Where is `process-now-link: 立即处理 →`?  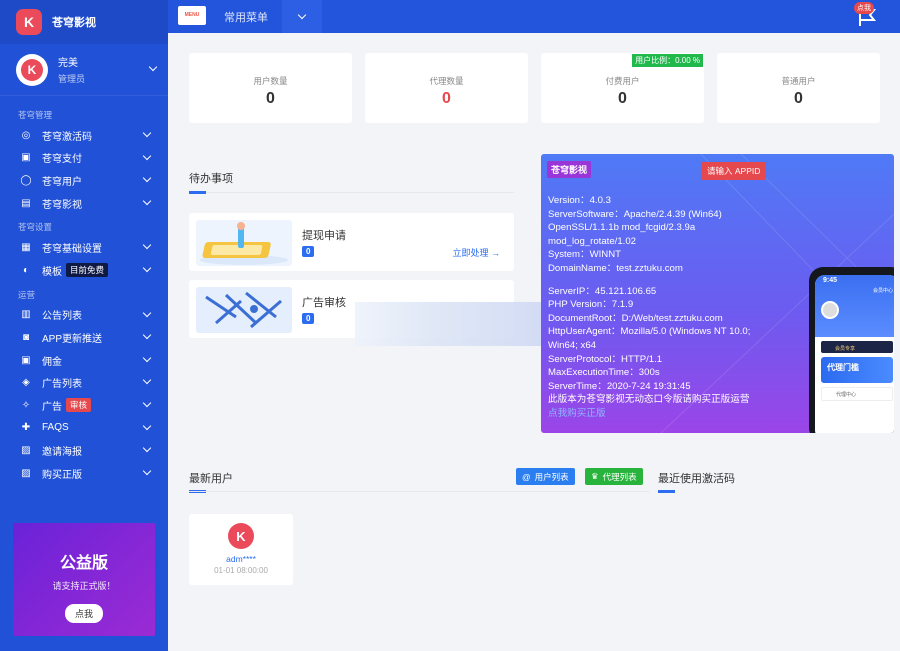 process-now-link: 立即处理 → is located at coordinates (476, 252).